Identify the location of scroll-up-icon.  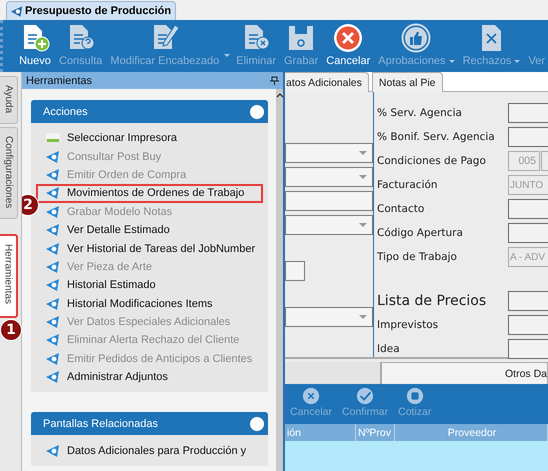
(279, 95).